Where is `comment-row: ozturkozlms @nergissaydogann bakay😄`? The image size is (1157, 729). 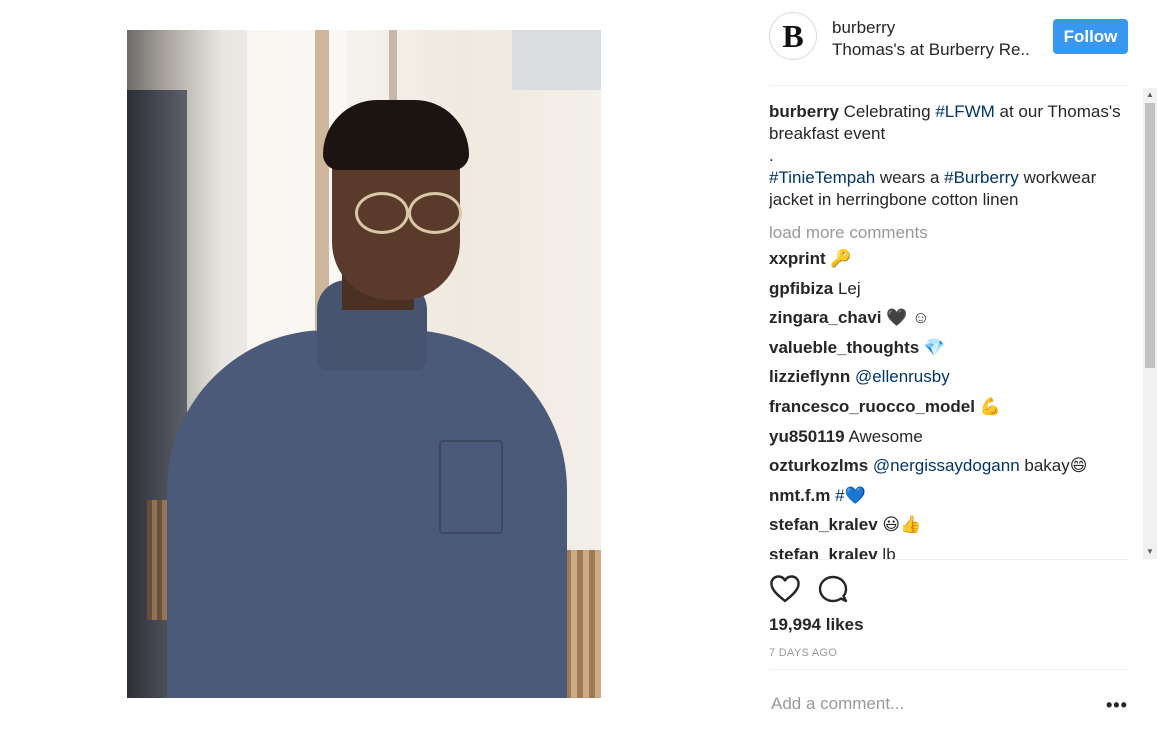
comment-row: ozturkozlms @nergissaydogann bakay😄 is located at coordinates (955, 466).